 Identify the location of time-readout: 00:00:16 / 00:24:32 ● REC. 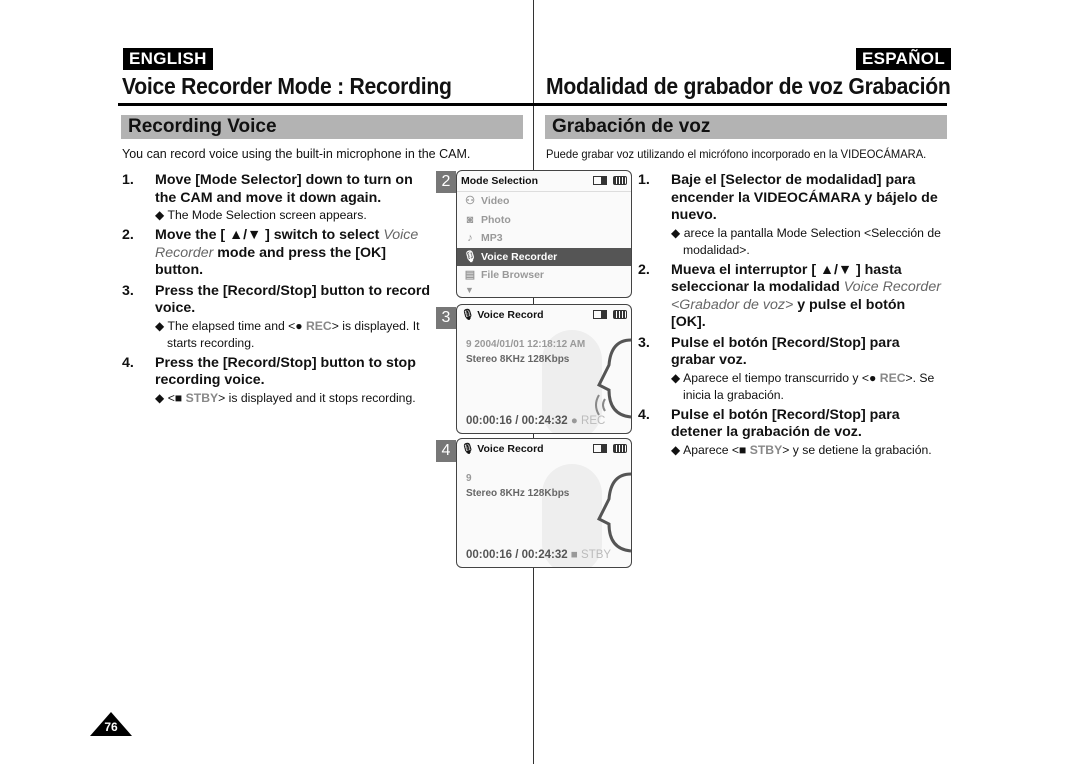
(536, 421).